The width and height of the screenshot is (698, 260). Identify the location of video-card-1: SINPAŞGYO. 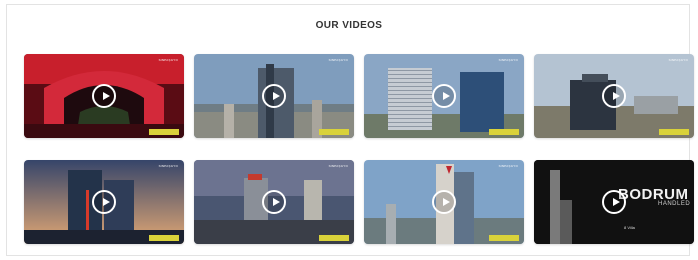
(104, 96).